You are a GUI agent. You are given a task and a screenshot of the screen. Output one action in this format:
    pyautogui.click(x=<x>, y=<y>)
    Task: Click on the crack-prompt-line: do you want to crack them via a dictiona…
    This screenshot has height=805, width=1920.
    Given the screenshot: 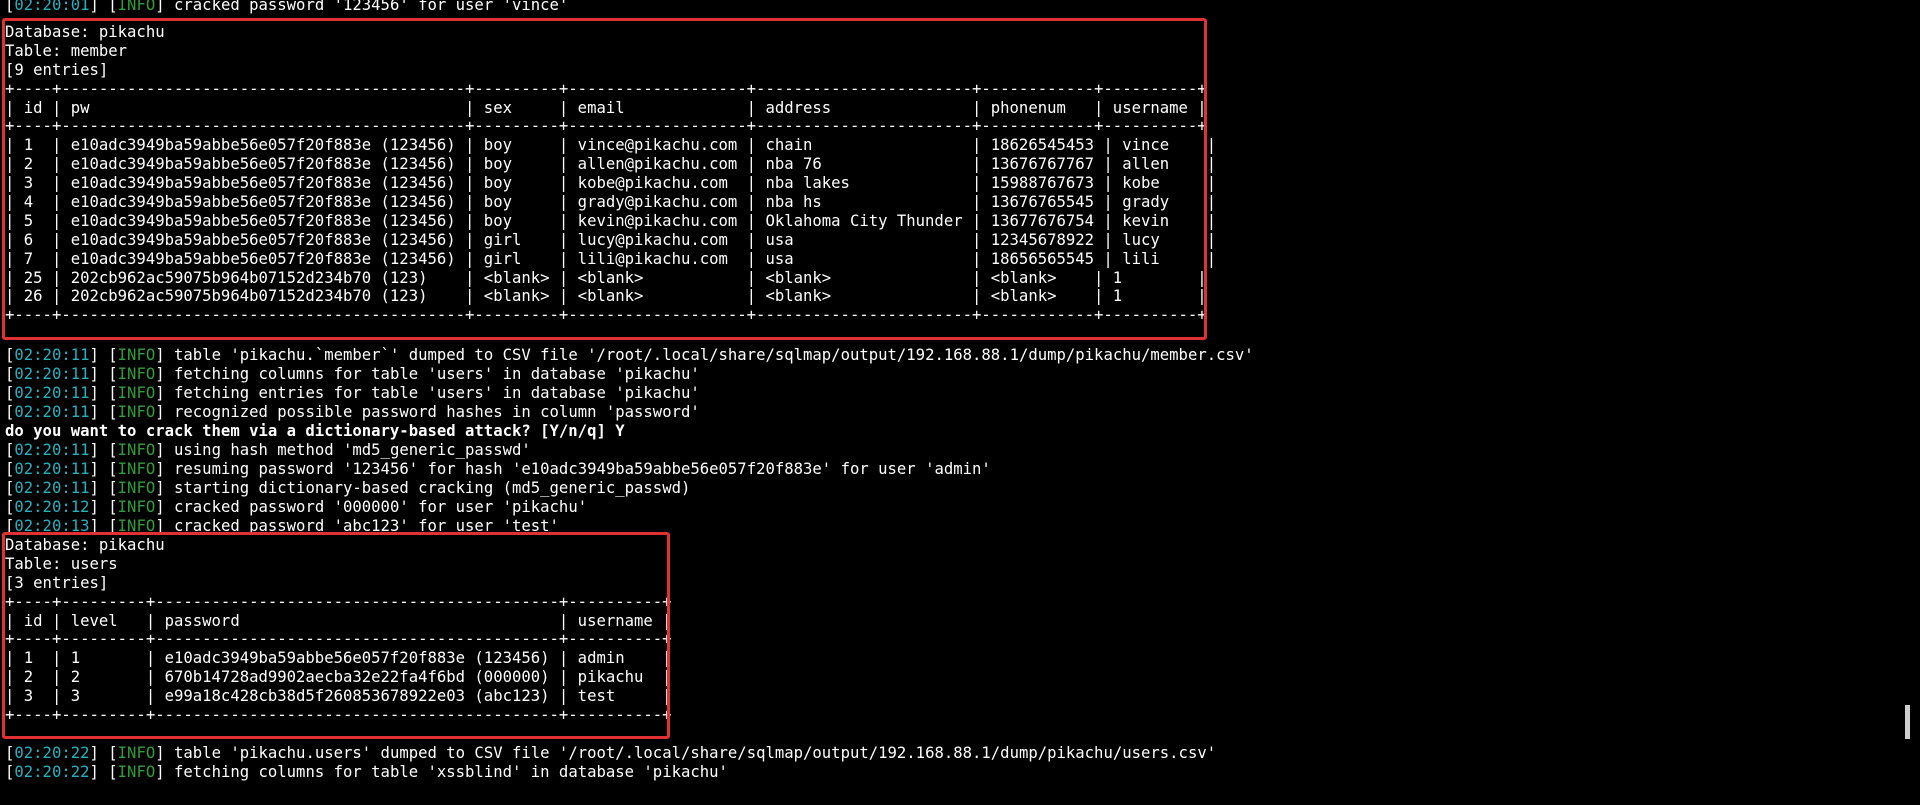 What is the action you would take?
    pyautogui.click(x=315, y=431)
    